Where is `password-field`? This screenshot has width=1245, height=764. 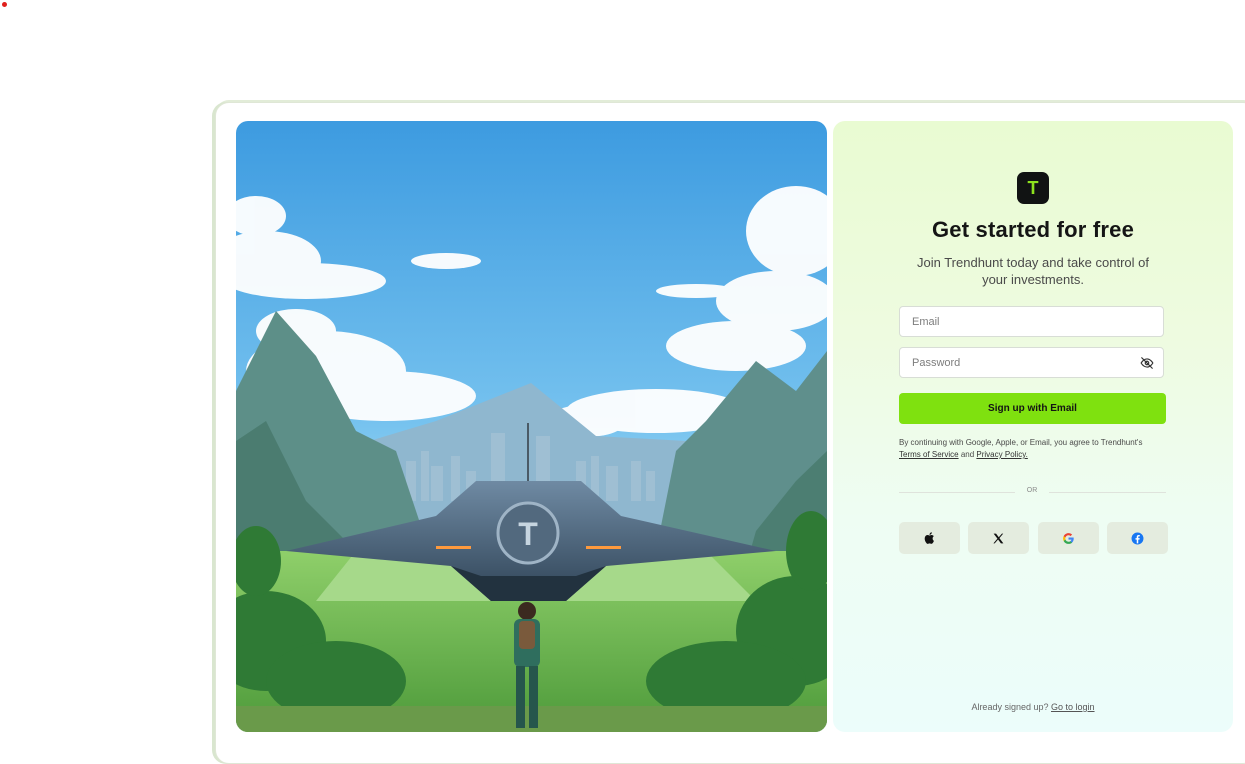
password-field is located at coordinates (1031, 362).